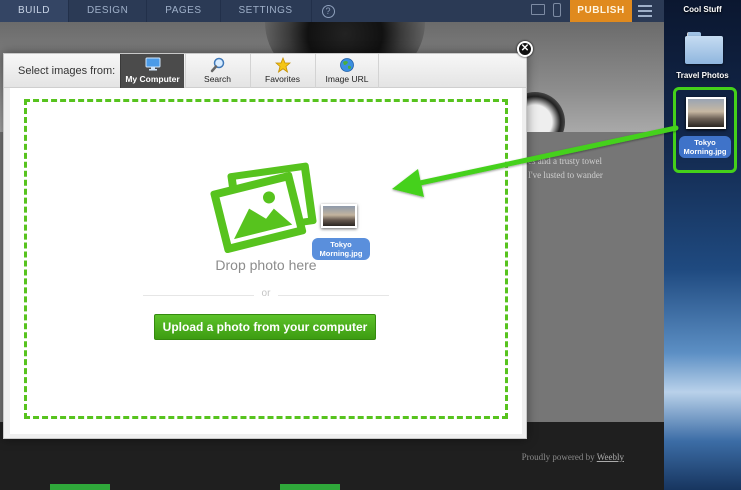 The image size is (741, 490). Describe the element at coordinates (34, 11) in the screenshot. I see `nav-build: BUILD` at that location.